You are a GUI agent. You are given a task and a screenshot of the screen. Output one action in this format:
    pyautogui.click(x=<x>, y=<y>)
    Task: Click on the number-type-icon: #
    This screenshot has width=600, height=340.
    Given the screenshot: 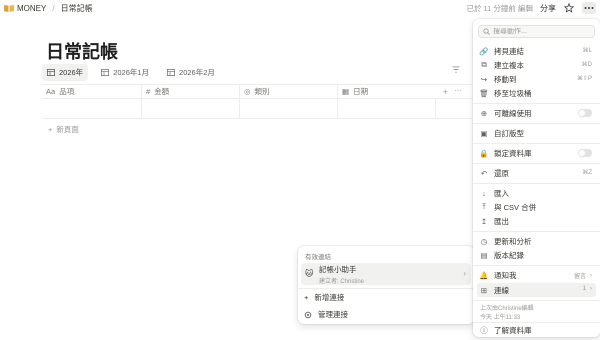 What is the action you would take?
    pyautogui.click(x=148, y=91)
    